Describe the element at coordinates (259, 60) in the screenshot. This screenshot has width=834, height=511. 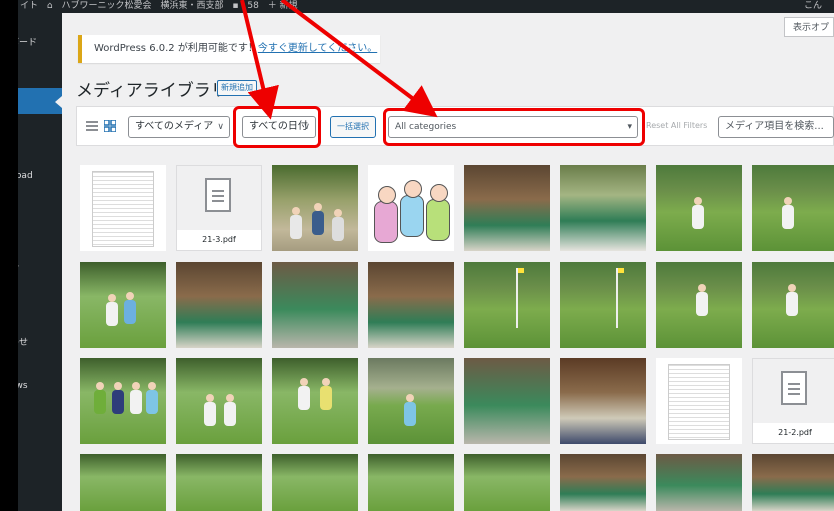
I see `arrow-to-date` at that location.